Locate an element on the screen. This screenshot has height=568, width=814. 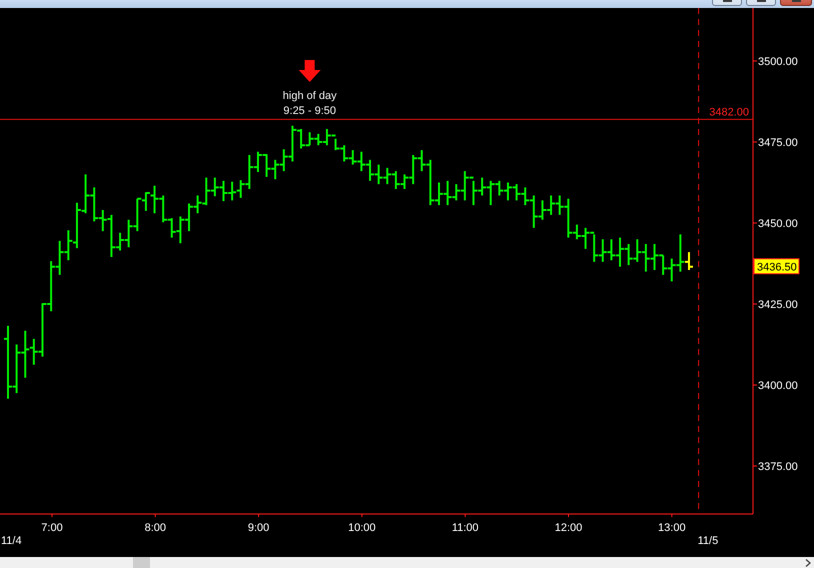
y-axis-label: 3375.00 is located at coordinates (778, 467).